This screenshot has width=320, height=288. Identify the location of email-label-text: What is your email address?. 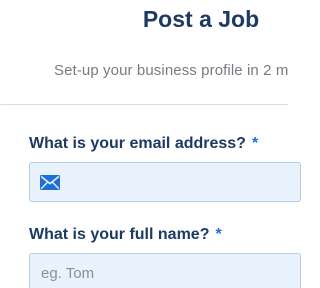
(137, 143).